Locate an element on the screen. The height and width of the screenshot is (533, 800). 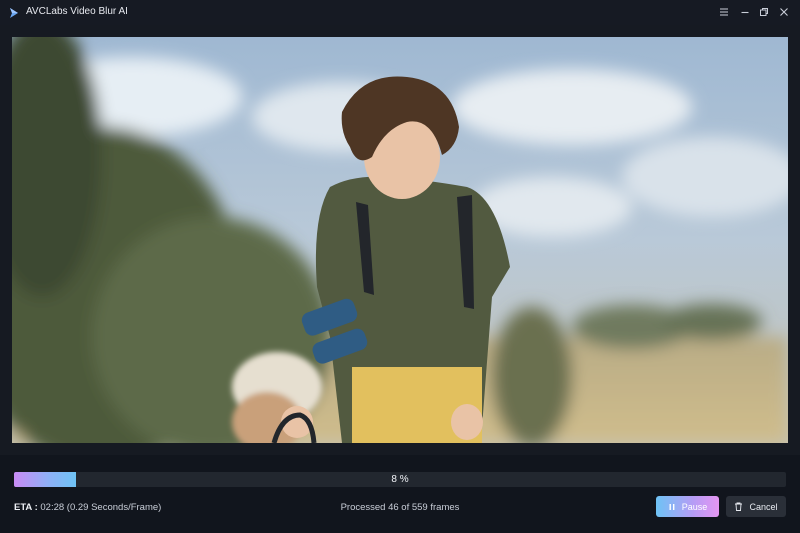
cancel-label: Cancel is located at coordinates (763, 506).